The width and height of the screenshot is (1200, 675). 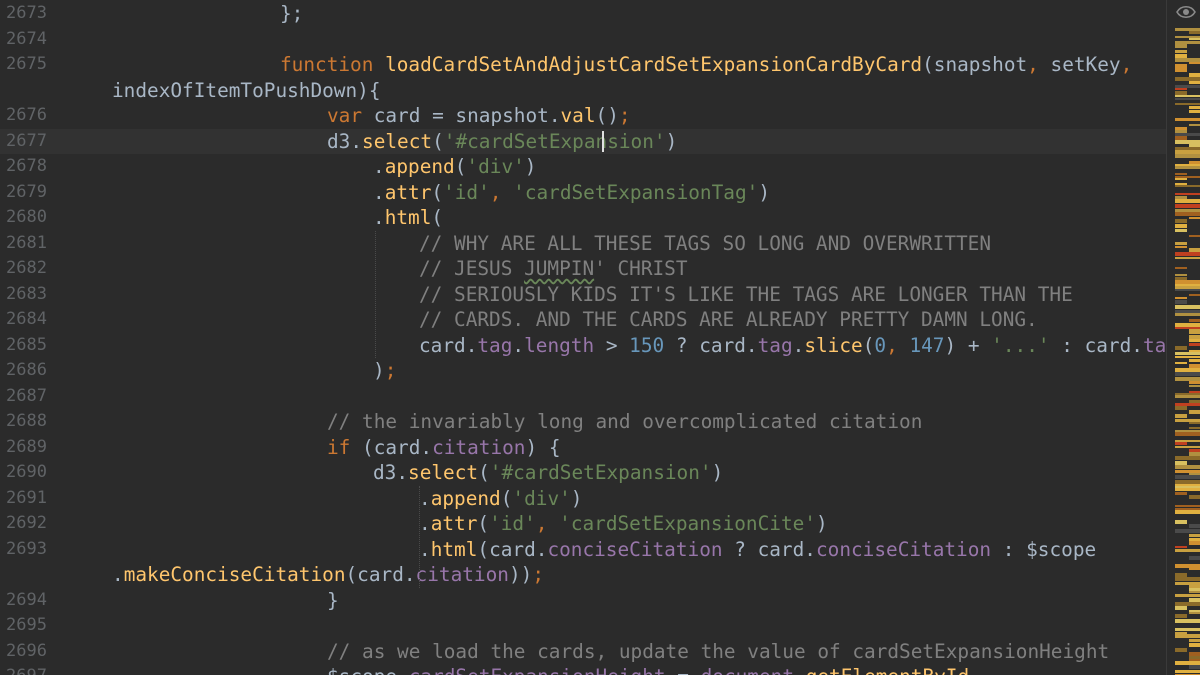 What do you see at coordinates (903, 549) in the screenshot?
I see `code-token: conciseCitation` at bounding box center [903, 549].